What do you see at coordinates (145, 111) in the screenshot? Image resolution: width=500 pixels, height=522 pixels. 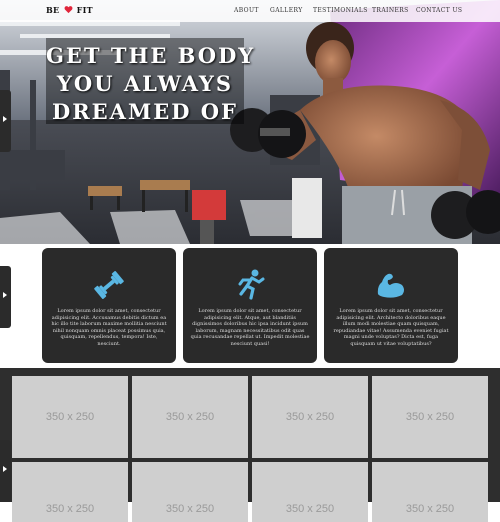 I see `headline-line: DREAMED OF` at bounding box center [145, 111].